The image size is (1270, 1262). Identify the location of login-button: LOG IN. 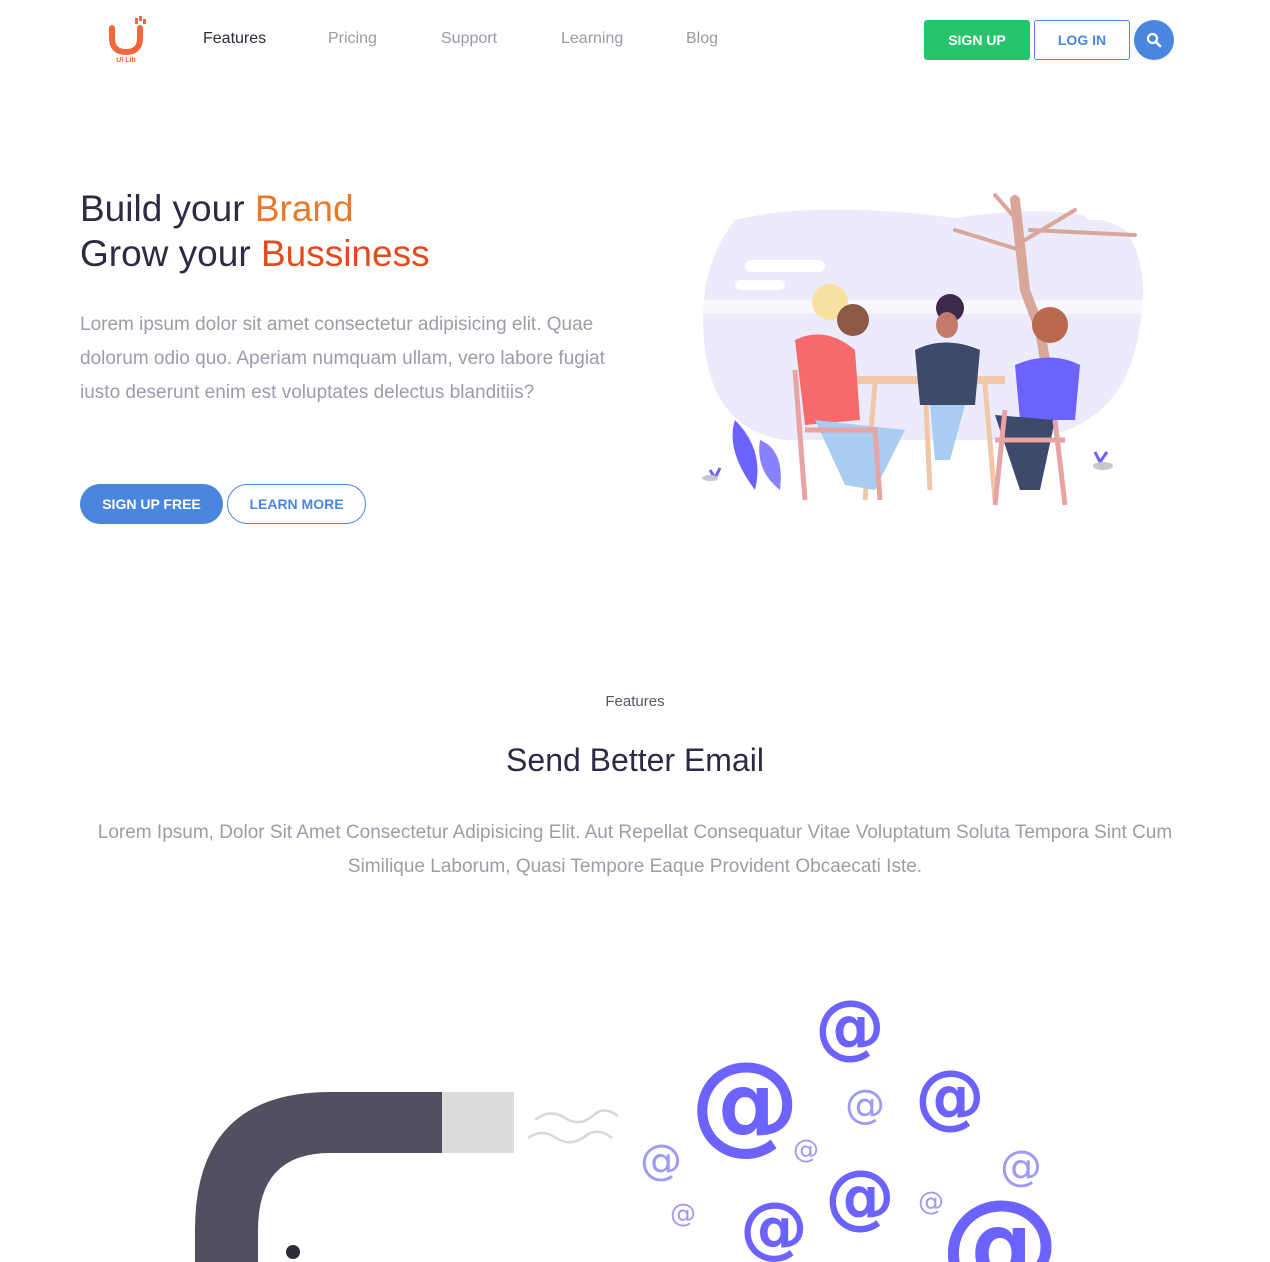
(1082, 40).